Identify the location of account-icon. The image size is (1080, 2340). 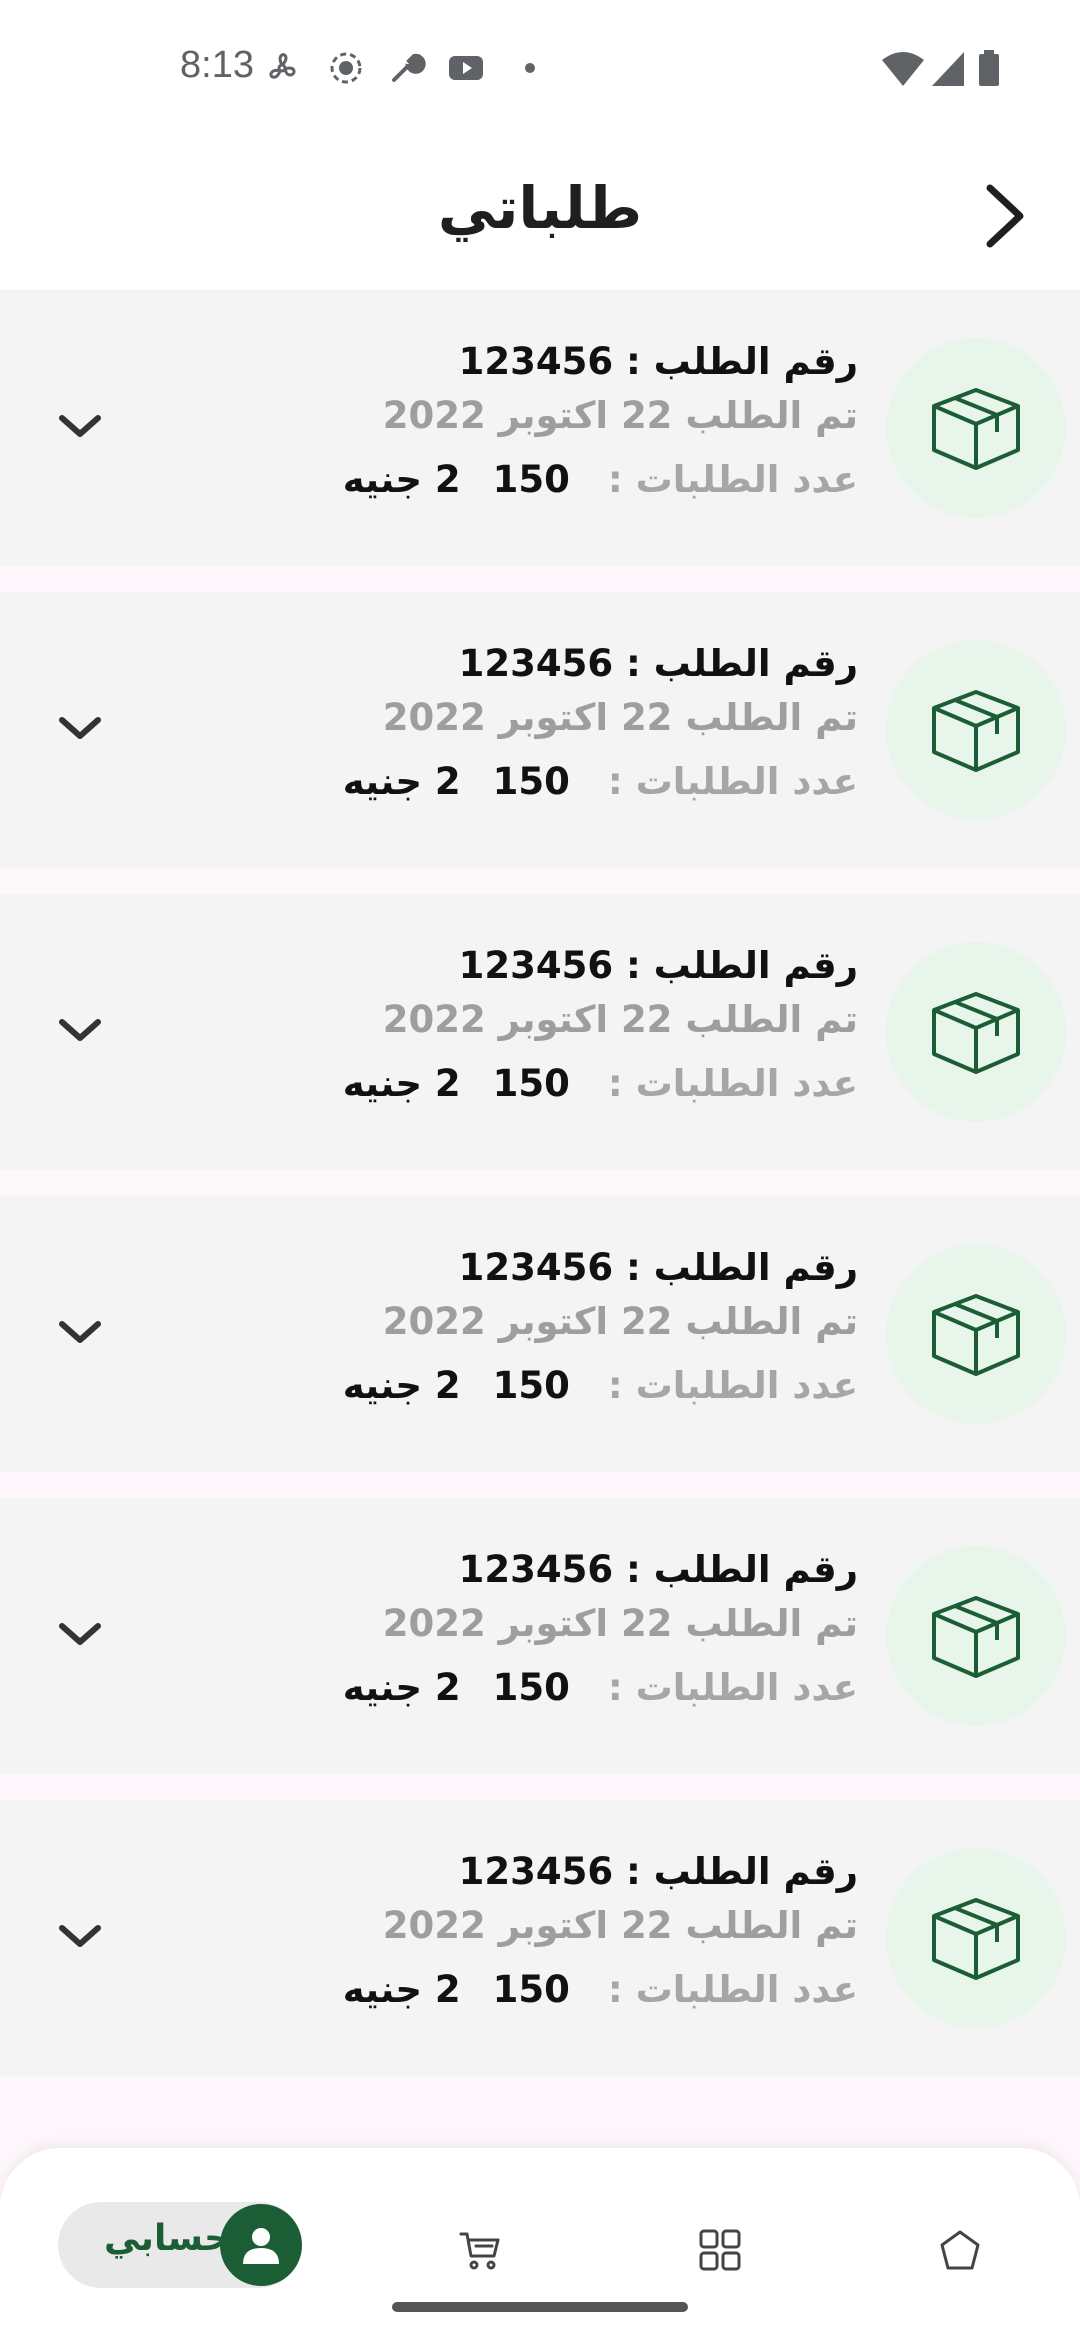
(261, 2246).